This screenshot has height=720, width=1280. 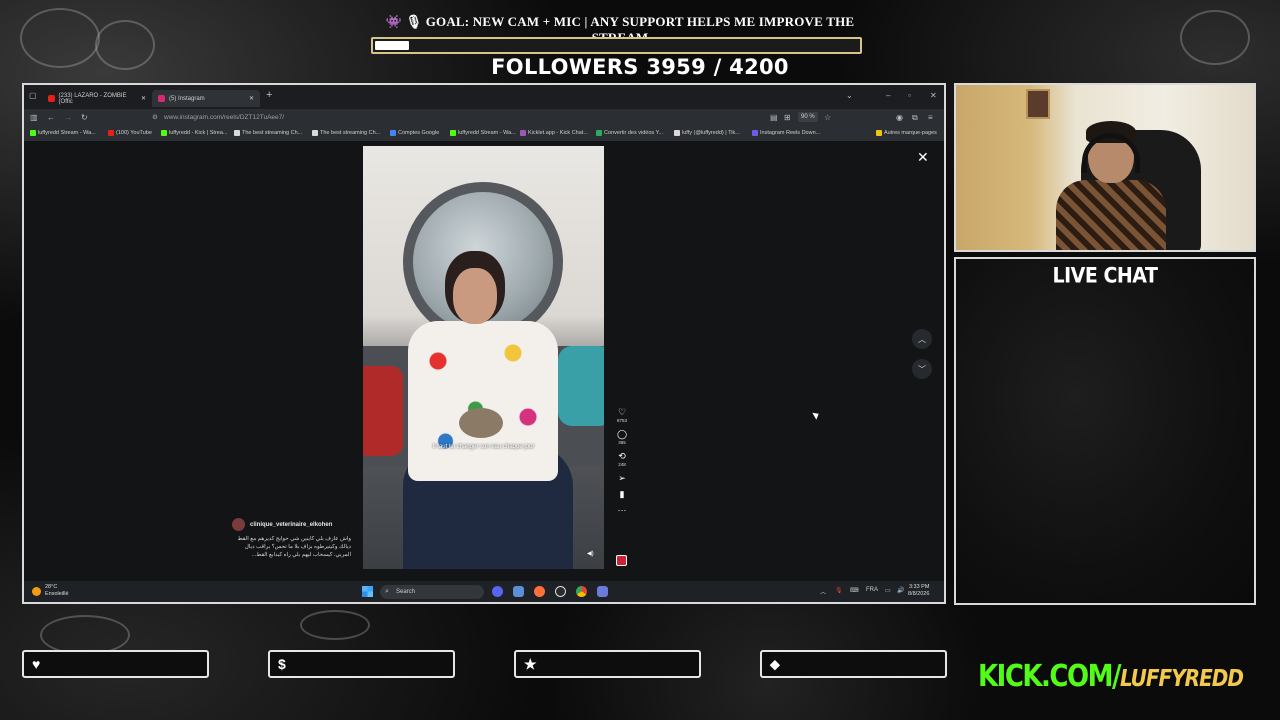 I want to click on drop-icon: ⬥, so click(x=775, y=663).